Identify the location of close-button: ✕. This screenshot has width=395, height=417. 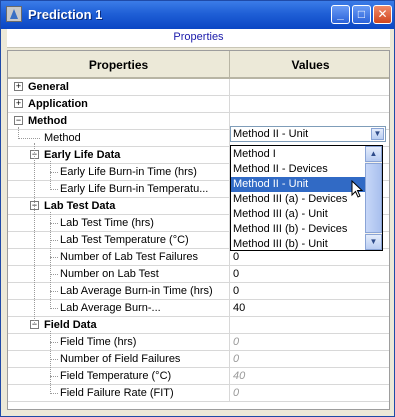
(382, 14).